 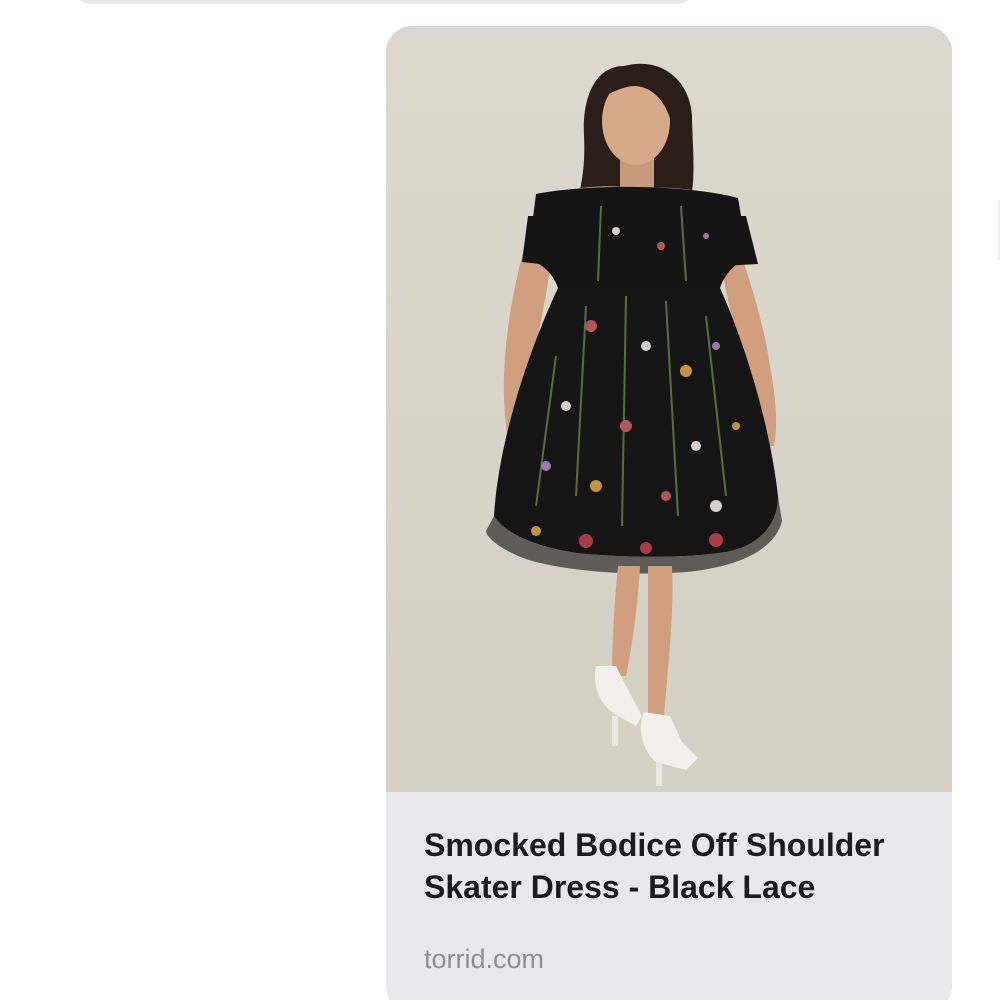 What do you see at coordinates (484, 959) in the screenshot?
I see `link-domain: torrid.com` at bounding box center [484, 959].